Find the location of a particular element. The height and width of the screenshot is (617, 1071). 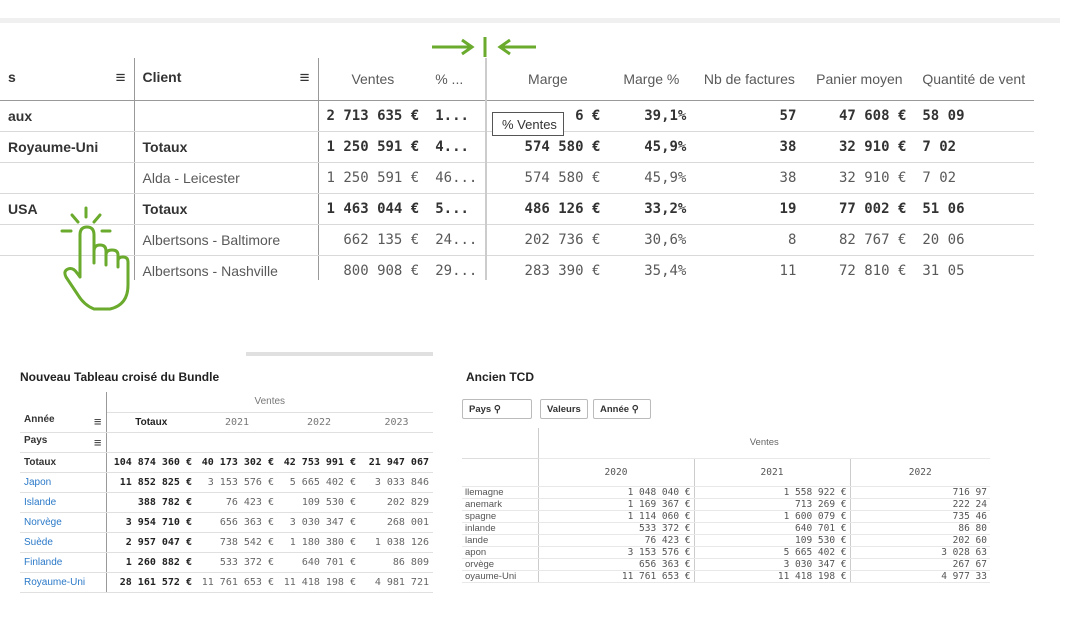

table-cell: 109 530 € is located at coordinates (772, 540).